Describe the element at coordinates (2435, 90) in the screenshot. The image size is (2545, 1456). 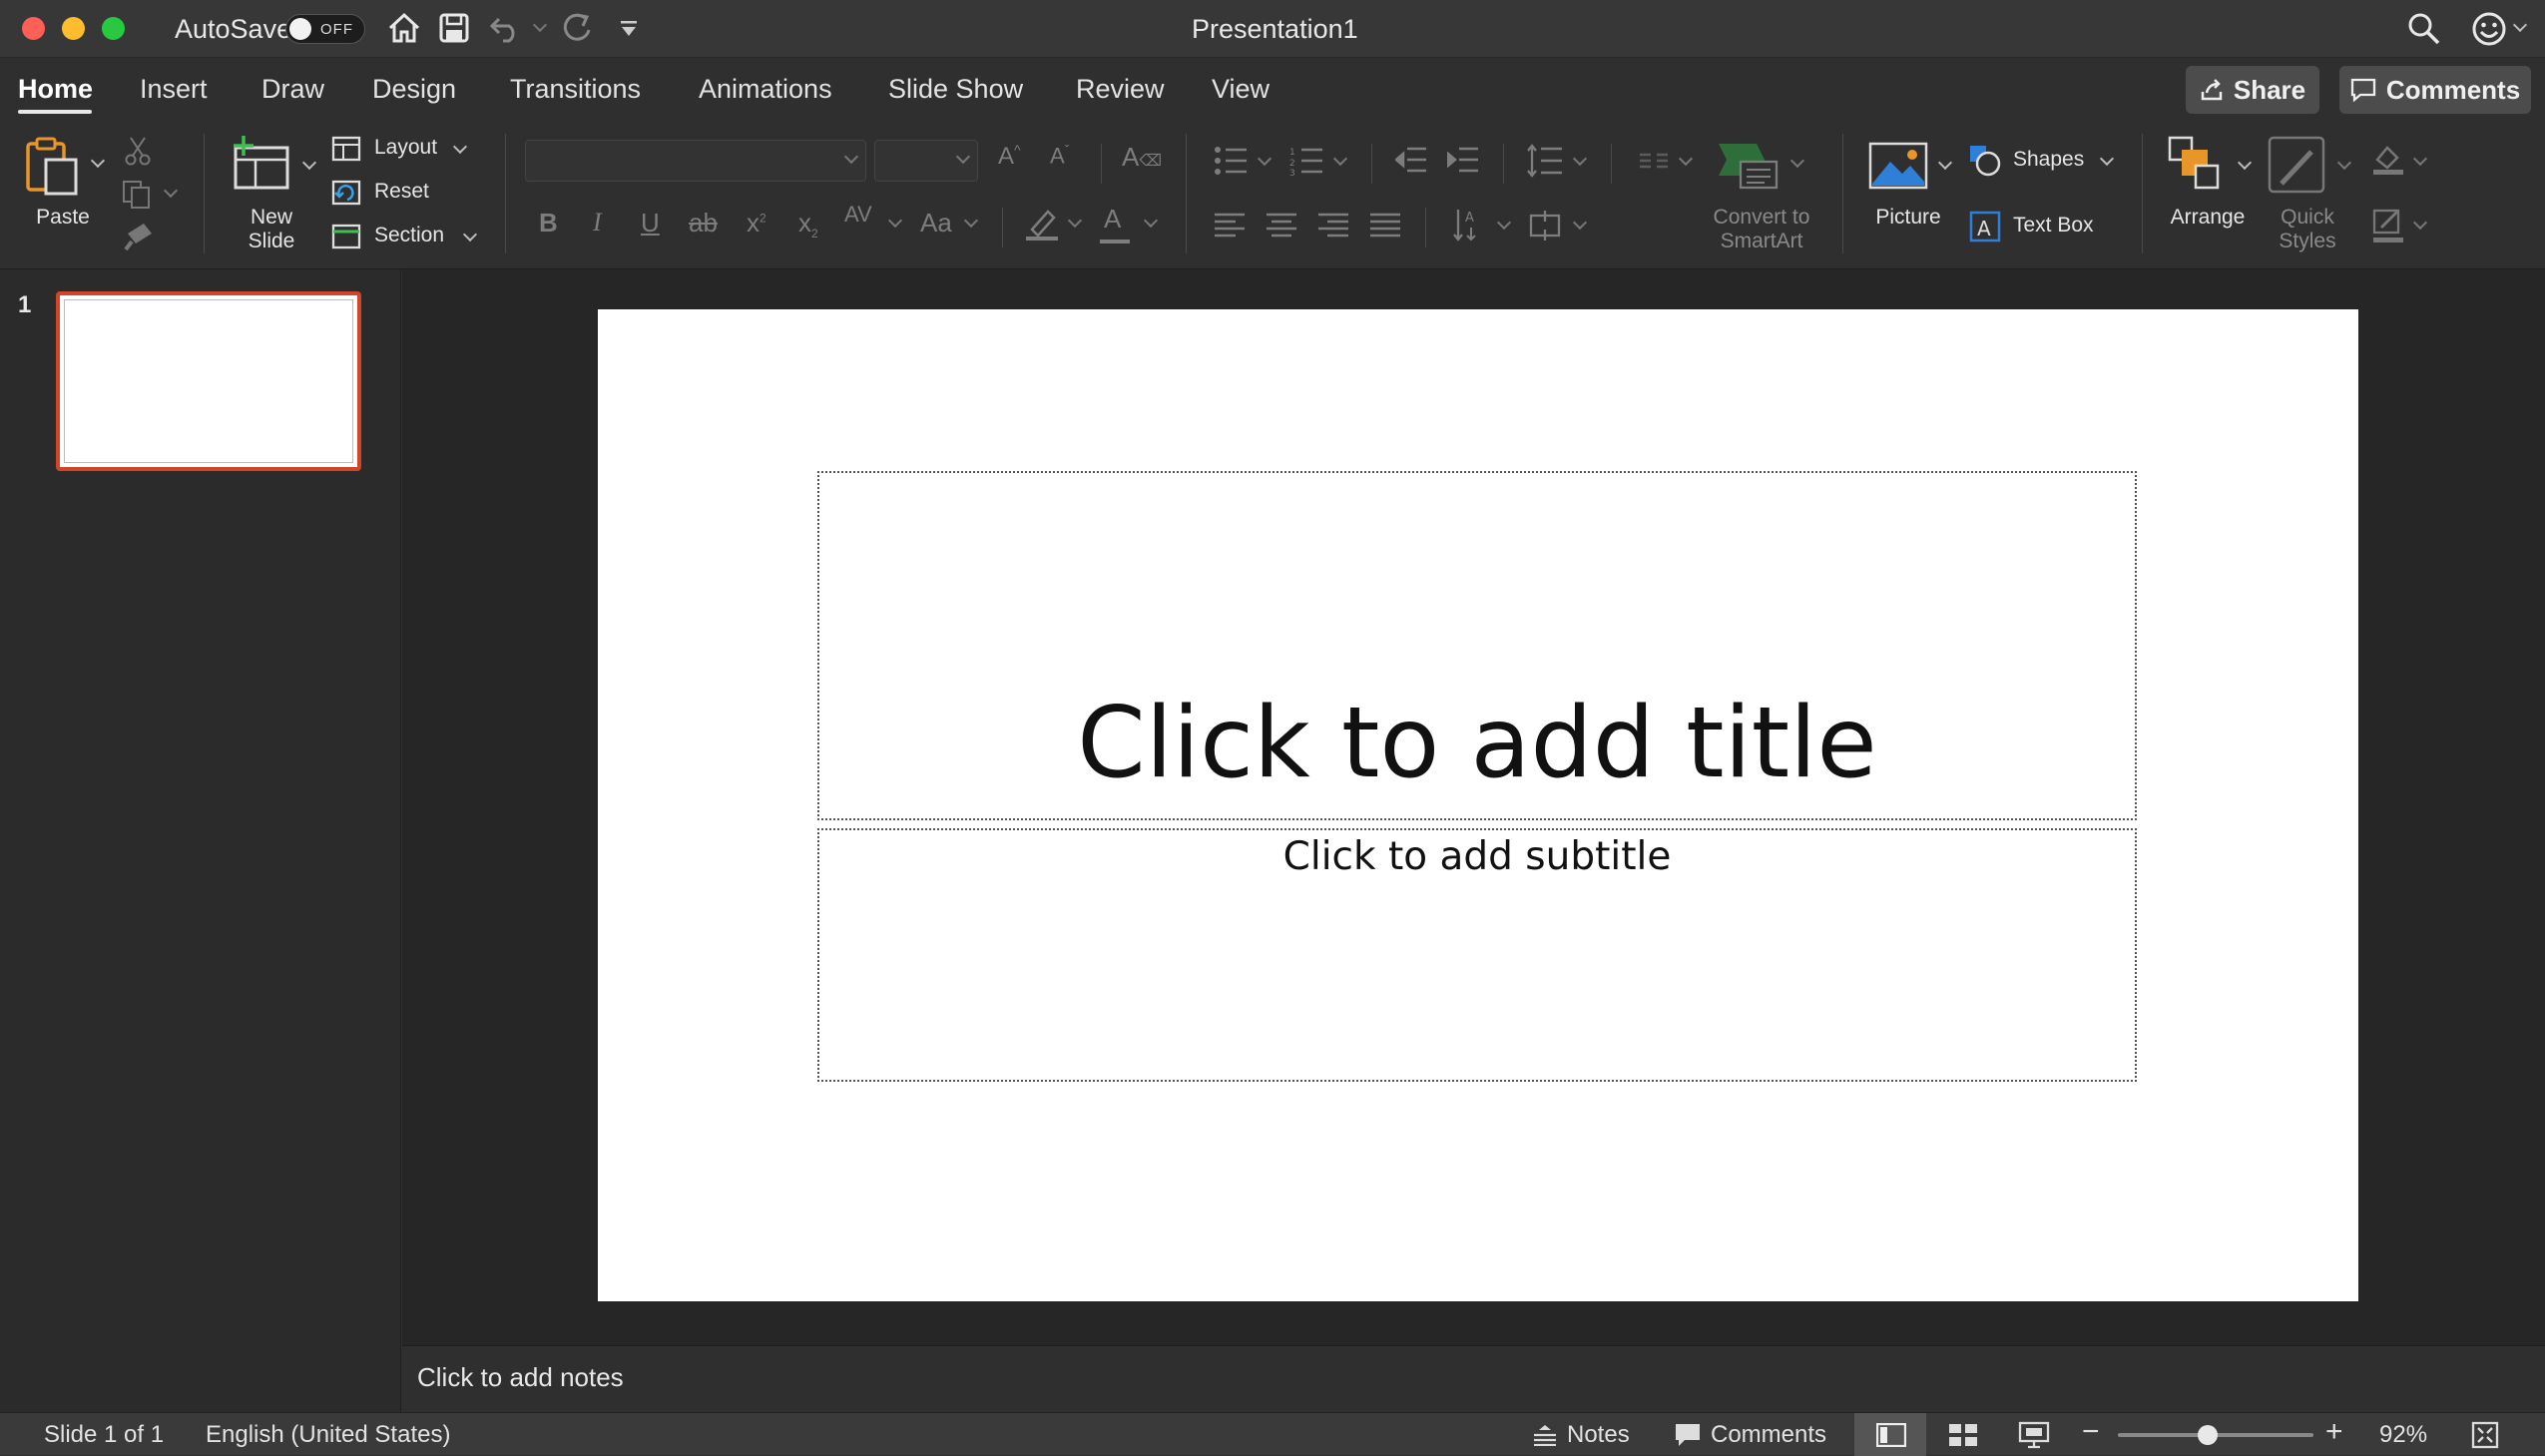
I see `comments-button: Comments` at that location.